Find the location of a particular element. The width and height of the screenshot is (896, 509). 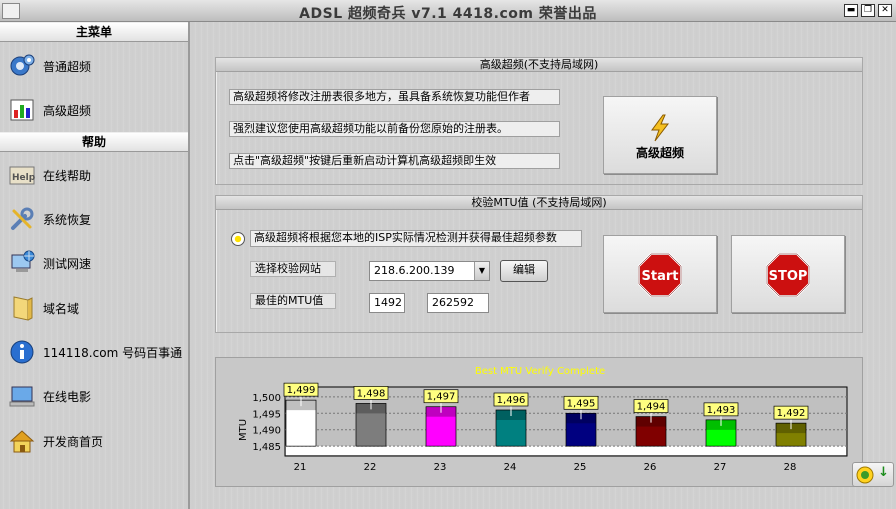

mtu-panel-header: 校验MTU值 (不支持局域网) is located at coordinates (539, 203).